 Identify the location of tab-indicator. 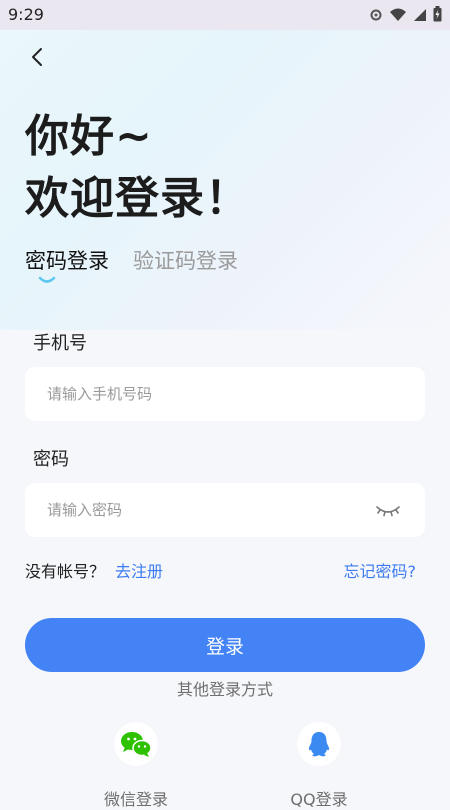
(47, 279).